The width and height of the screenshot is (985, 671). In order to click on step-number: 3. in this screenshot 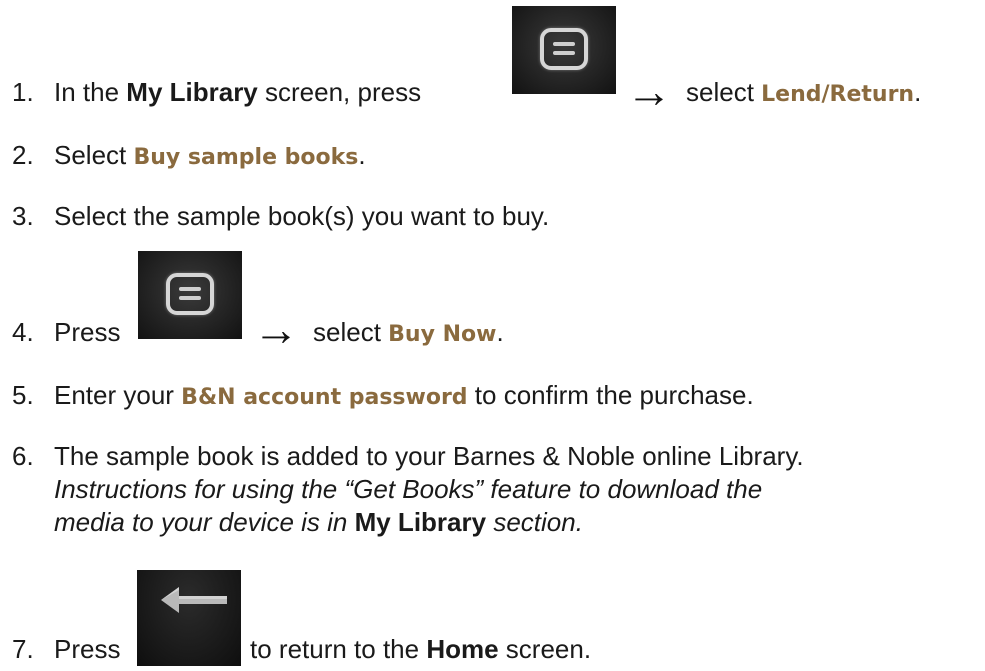, I will do `click(23, 216)`.